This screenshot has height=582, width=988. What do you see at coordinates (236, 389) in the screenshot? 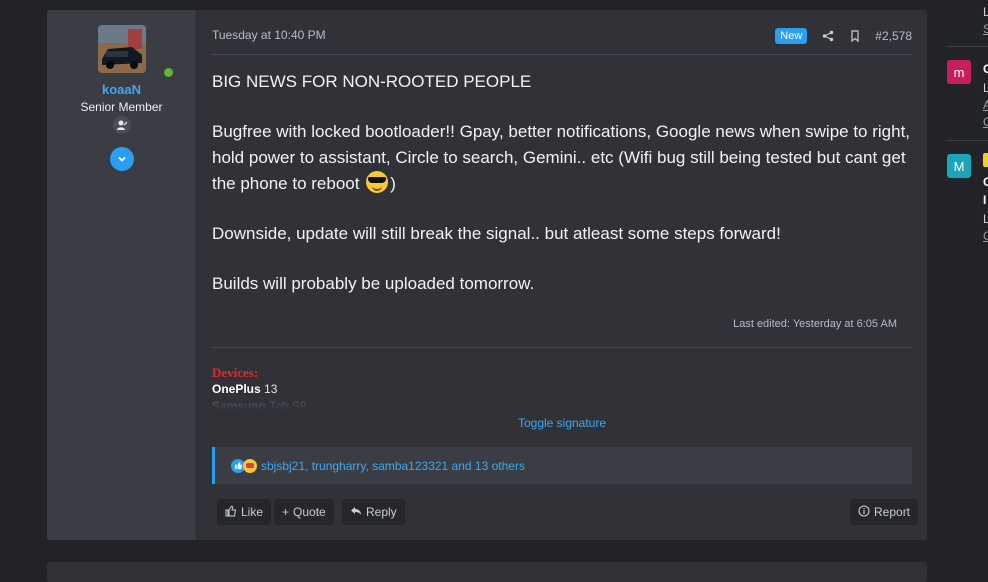
I see `device-brand: OnePlus` at bounding box center [236, 389].